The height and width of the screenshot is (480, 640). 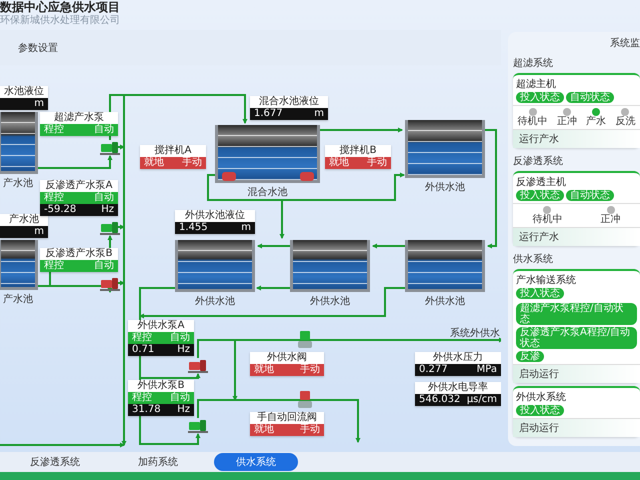 What do you see at coordinates (161, 386) in the screenshot?
I see `pump-title: 外供水泵B` at bounding box center [161, 386].